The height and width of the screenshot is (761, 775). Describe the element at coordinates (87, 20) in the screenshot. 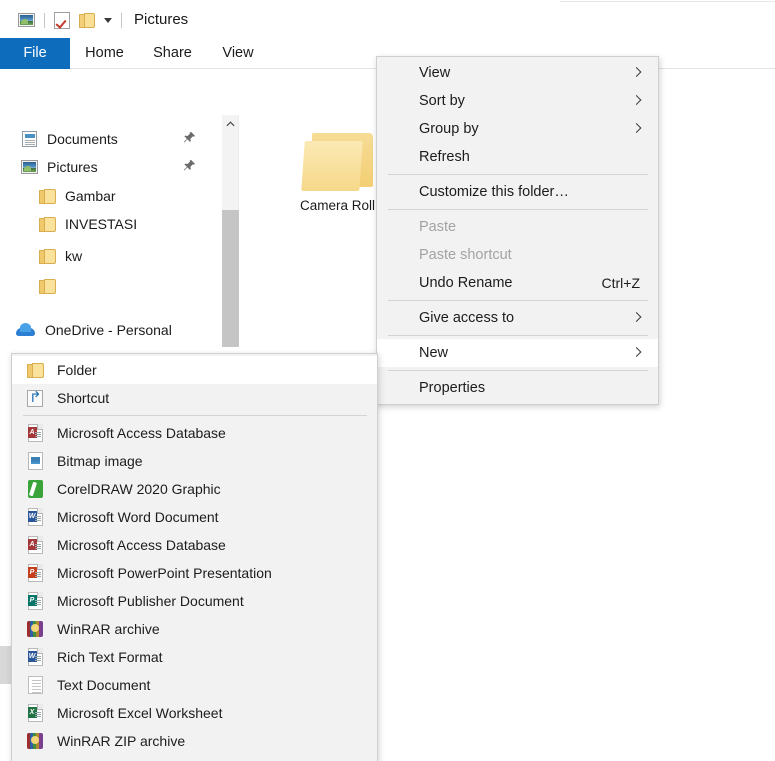

I see `new-folder-icon` at that location.